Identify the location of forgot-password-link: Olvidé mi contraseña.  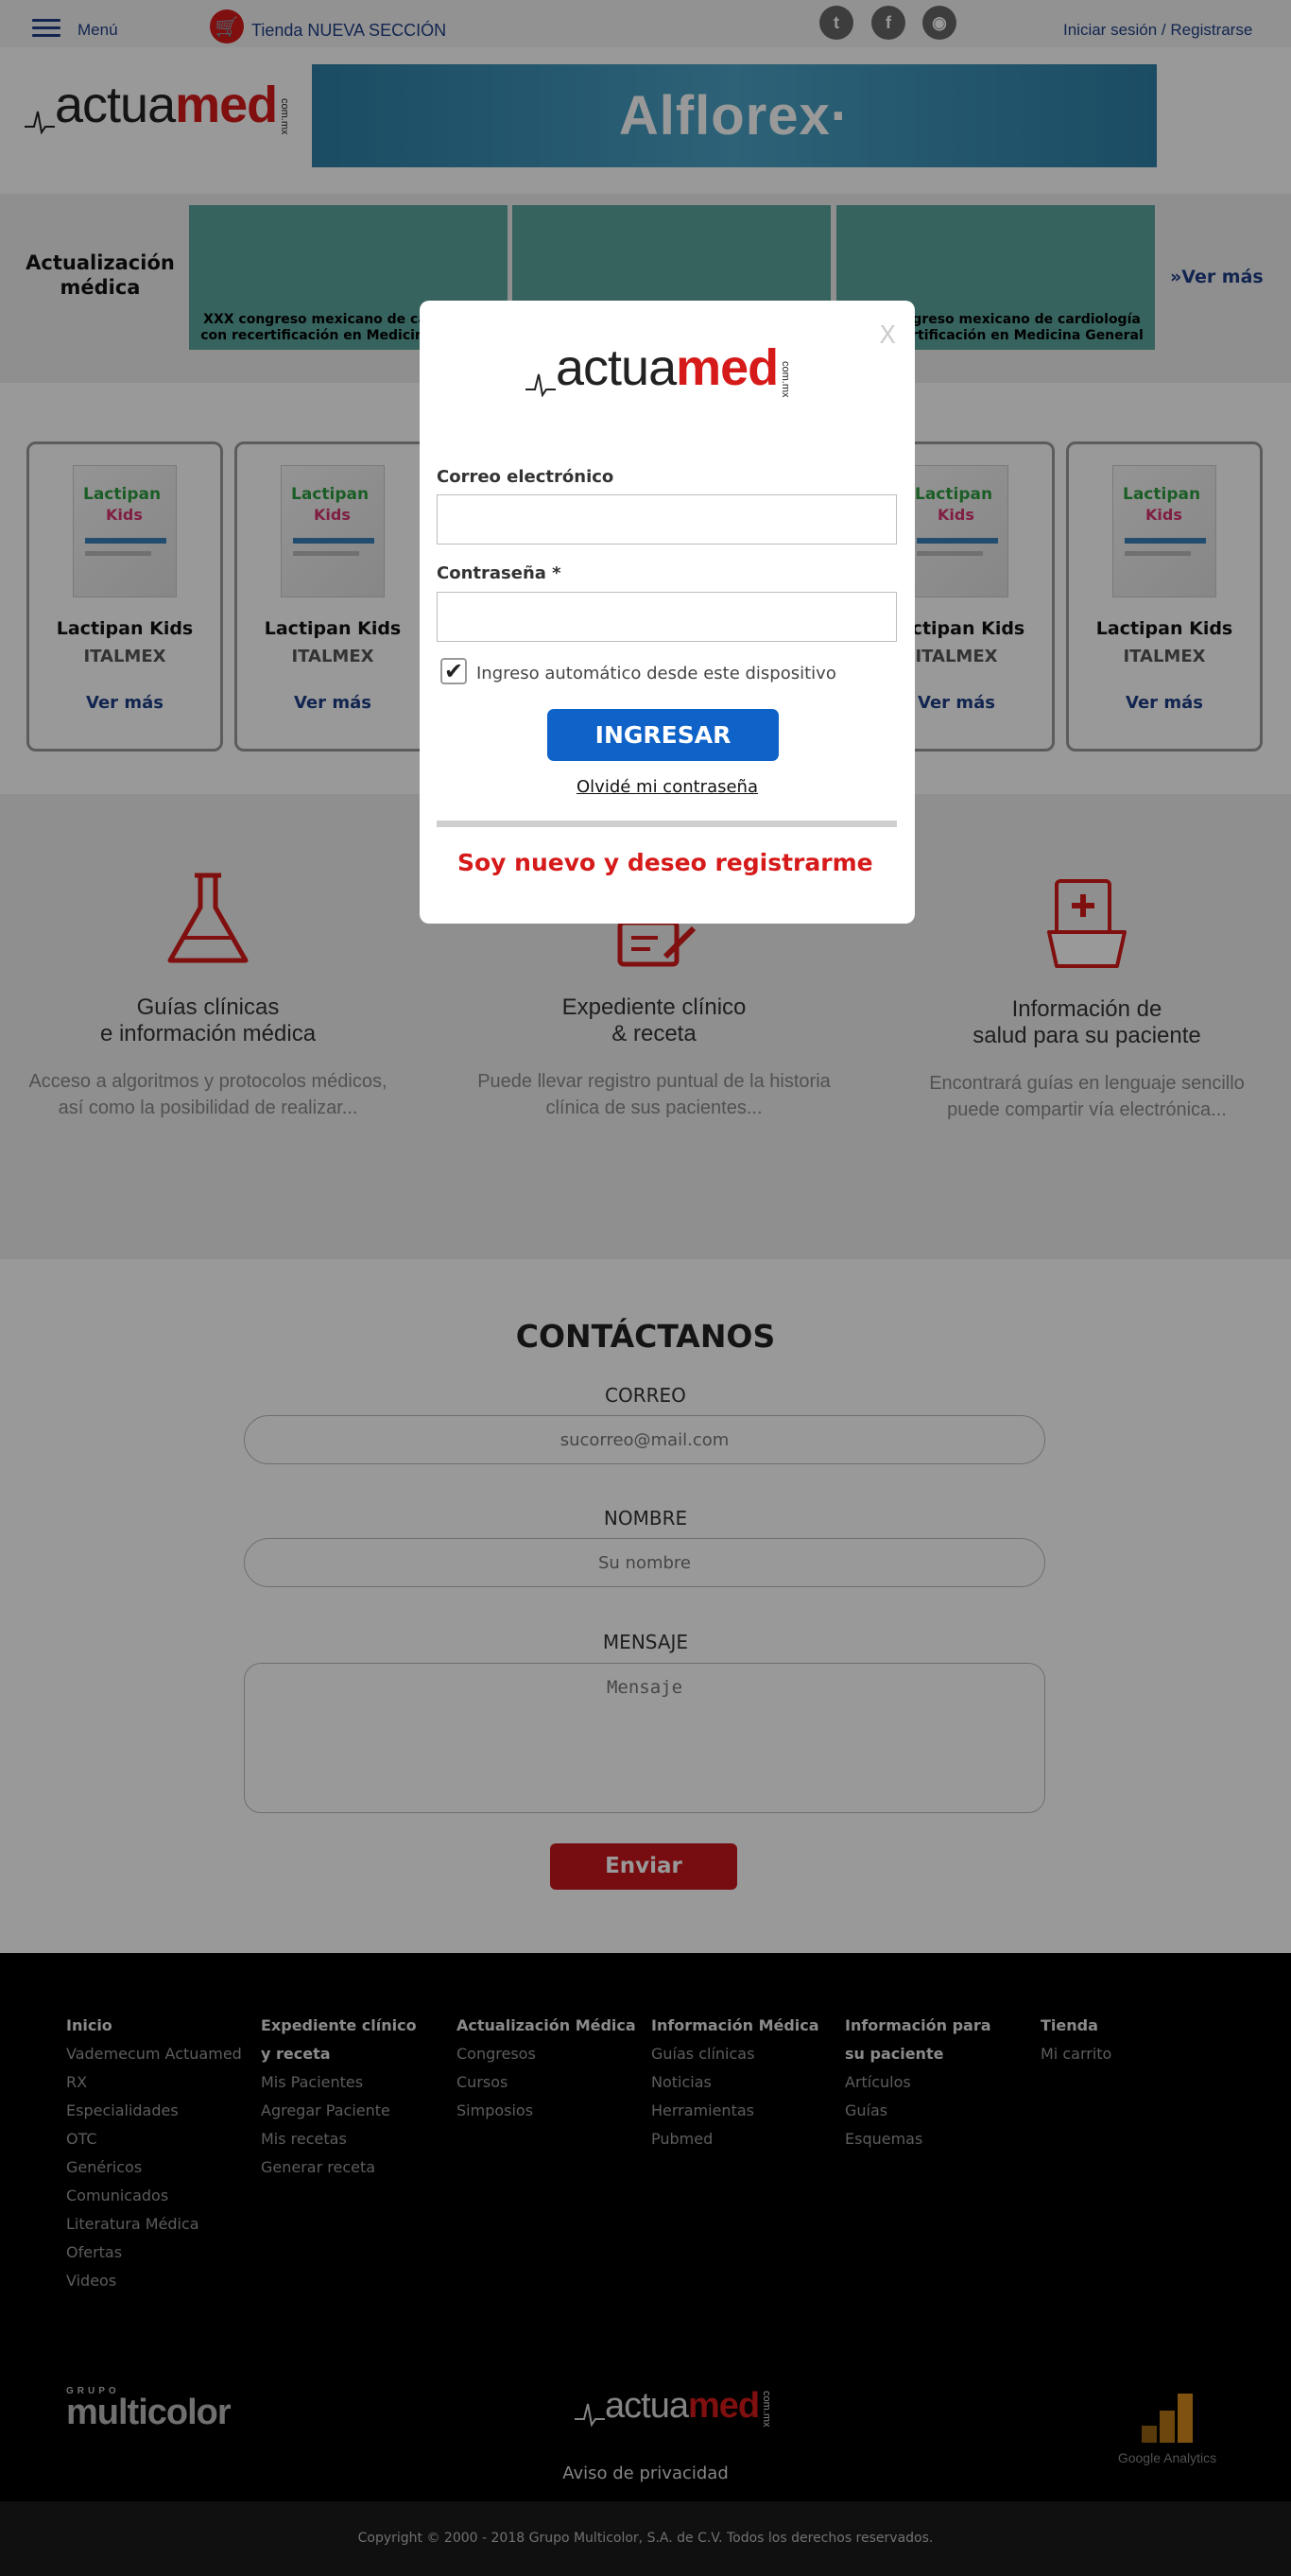
(667, 787).